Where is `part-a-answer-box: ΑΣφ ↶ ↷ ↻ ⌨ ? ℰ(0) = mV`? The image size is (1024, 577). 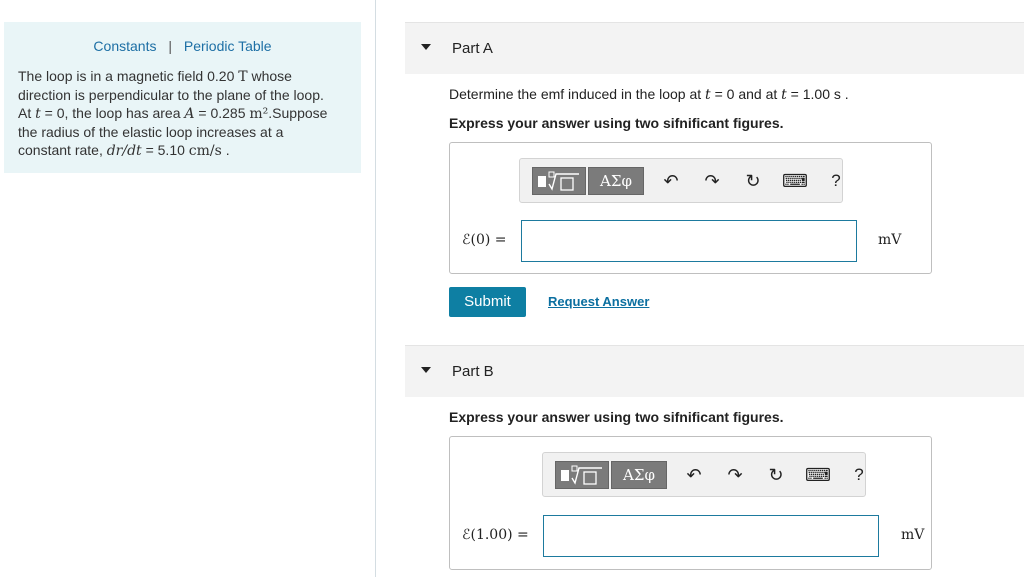 part-a-answer-box: ΑΣφ ↶ ↷ ↻ ⌨ ? ℰ(0) = mV is located at coordinates (690, 208).